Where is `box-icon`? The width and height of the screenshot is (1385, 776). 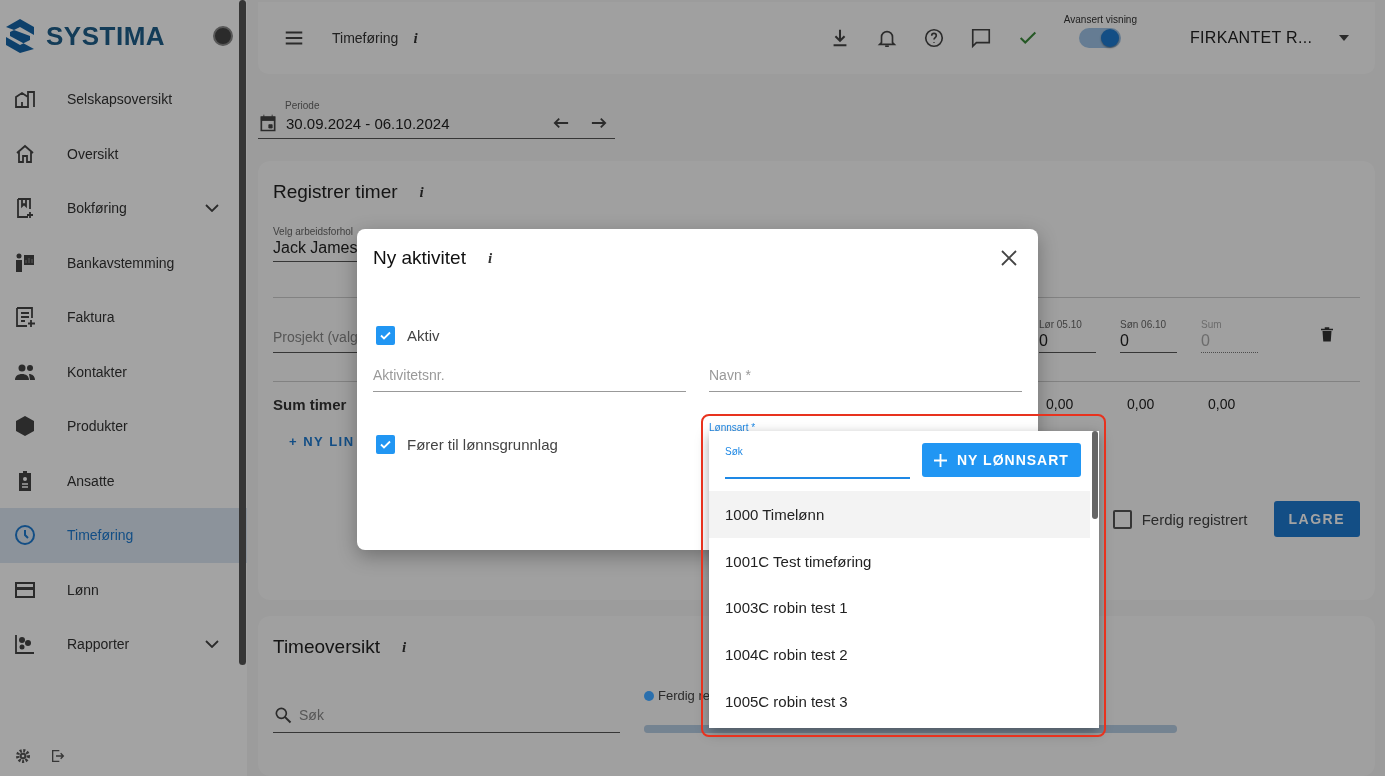 box-icon is located at coordinates (25, 426).